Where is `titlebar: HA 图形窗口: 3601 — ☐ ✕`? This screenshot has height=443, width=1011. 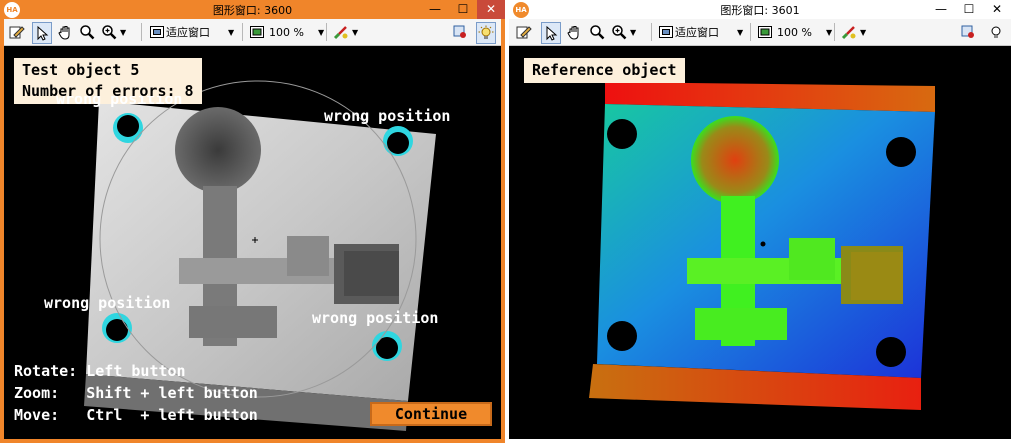
titlebar: HA 图形窗口: 3601 — ☐ ✕ is located at coordinates (760, 9).